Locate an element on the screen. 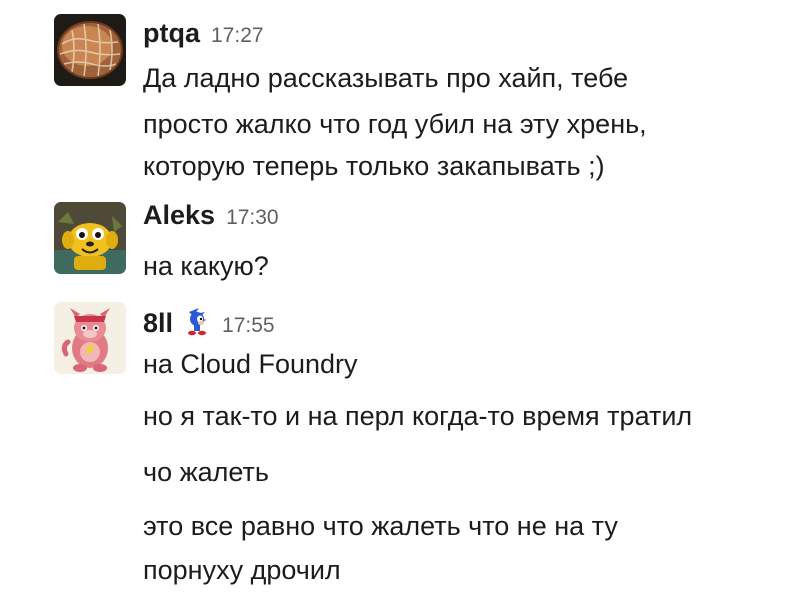  dog-cartoon-avatar-icon is located at coordinates (90, 238).